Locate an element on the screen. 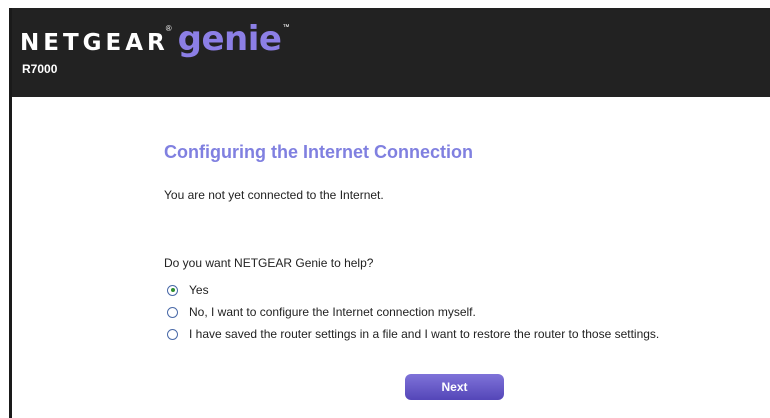 This screenshot has height=418, width=770. brand-name: NETGEAR is located at coordinates (94, 43).